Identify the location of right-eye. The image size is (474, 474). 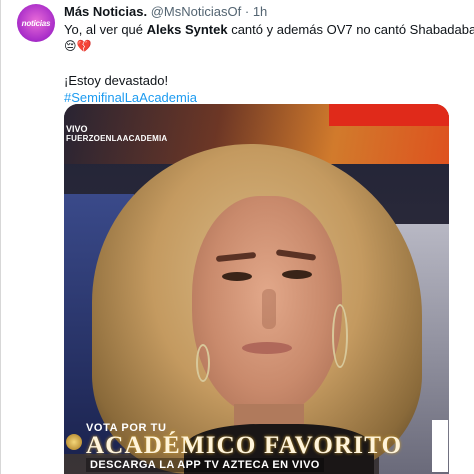
(297, 274).